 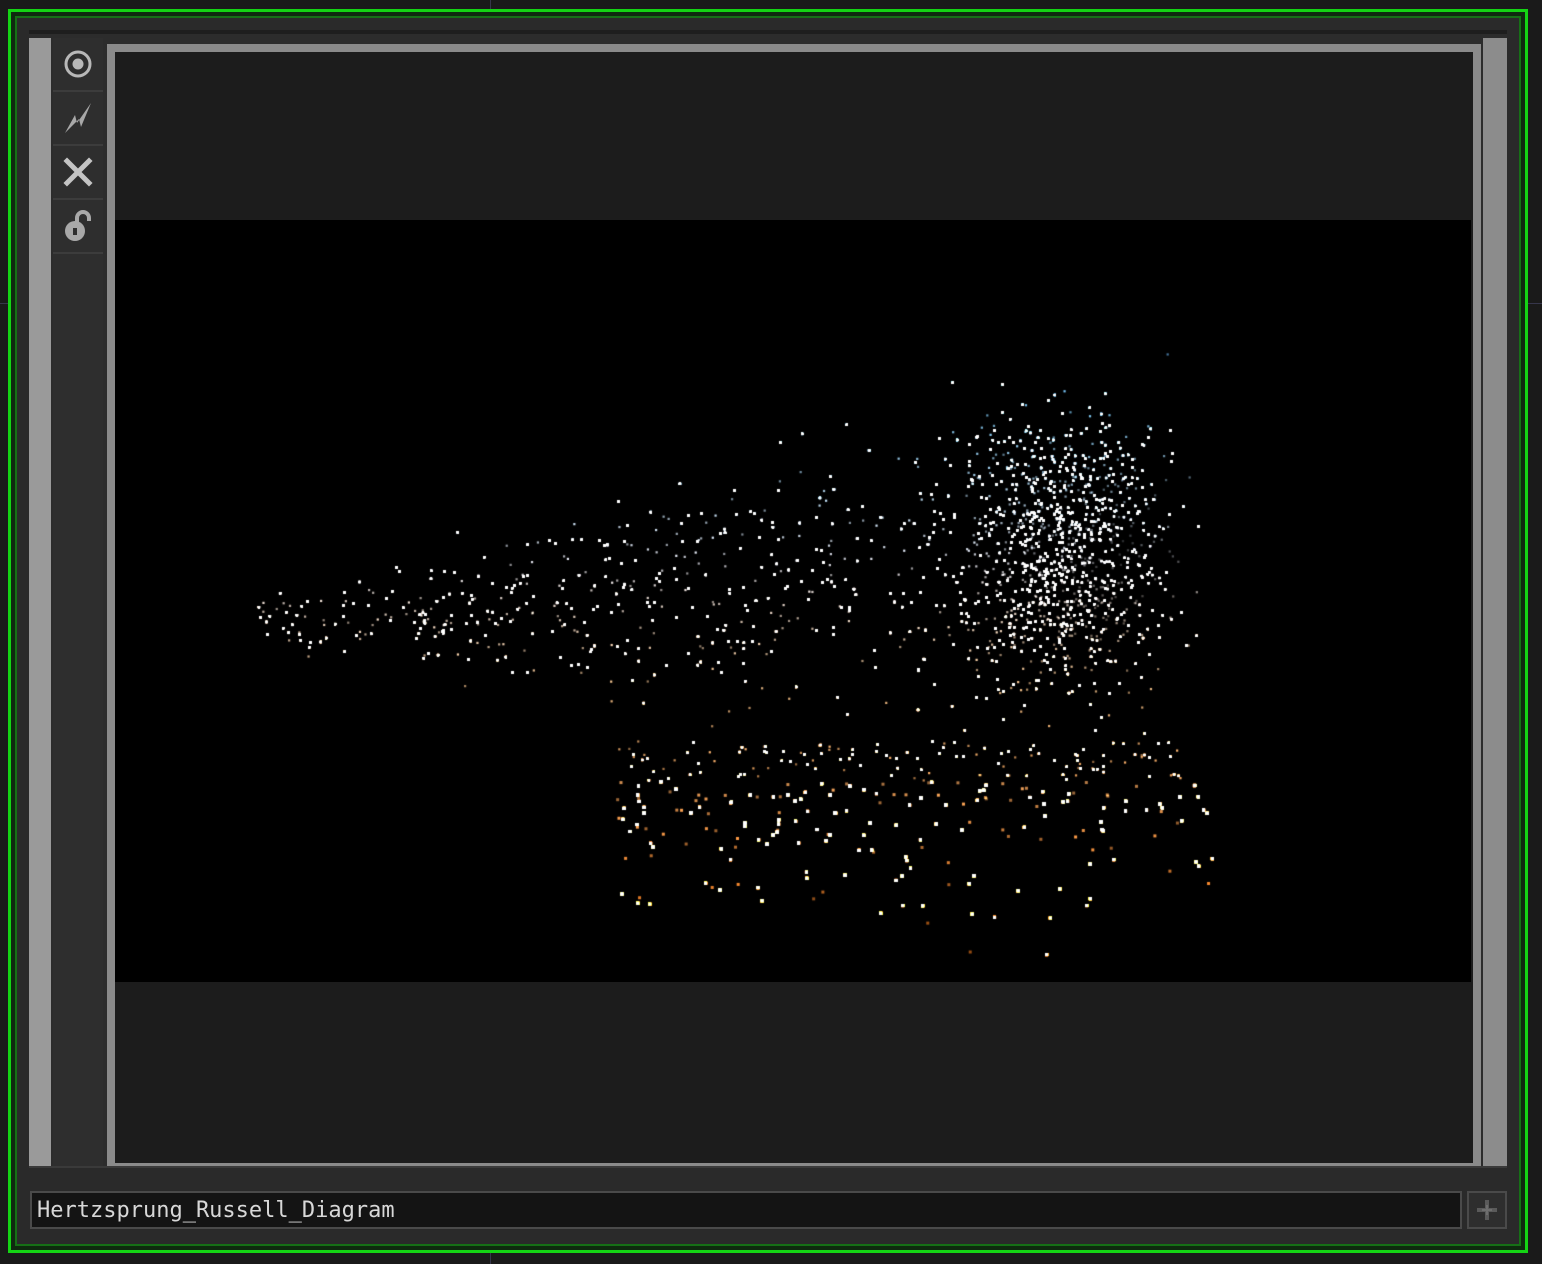 What do you see at coordinates (216, 1210) in the screenshot?
I see `operator-name-label: Hertzsprung_Russell_Diagram` at bounding box center [216, 1210].